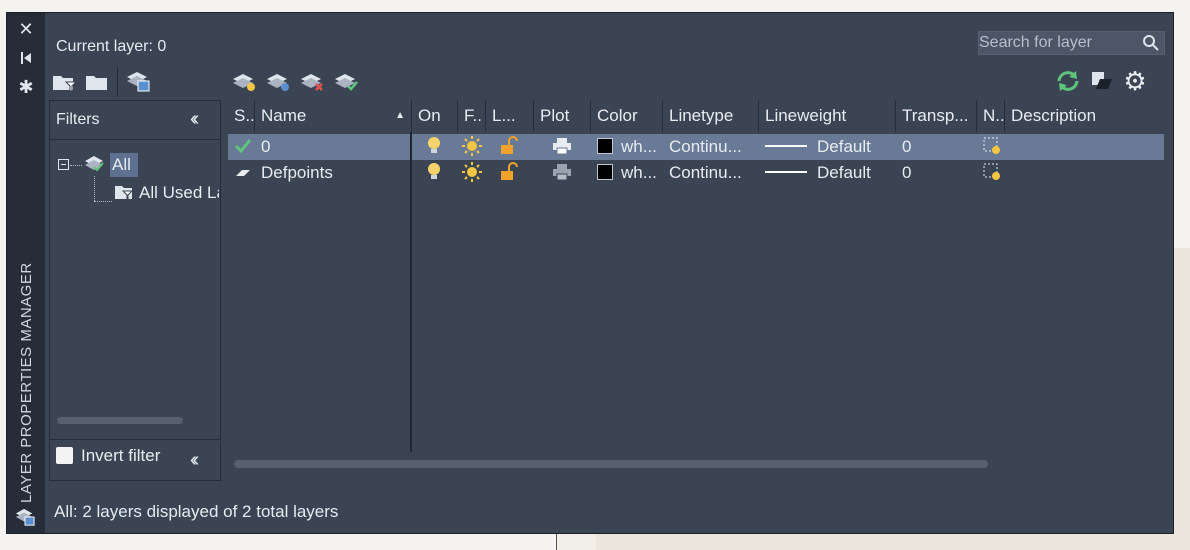 The height and width of the screenshot is (550, 1190). Describe the element at coordinates (627, 116) in the screenshot. I see `col-color: Color` at that location.